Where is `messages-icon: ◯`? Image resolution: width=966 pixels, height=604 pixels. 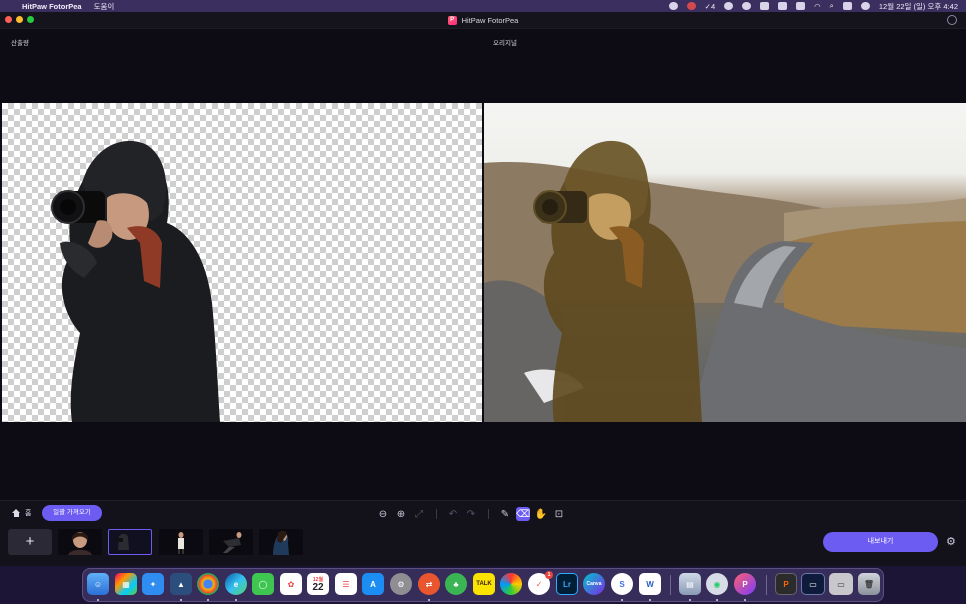
messages-icon: ◯ is located at coordinates (263, 584).